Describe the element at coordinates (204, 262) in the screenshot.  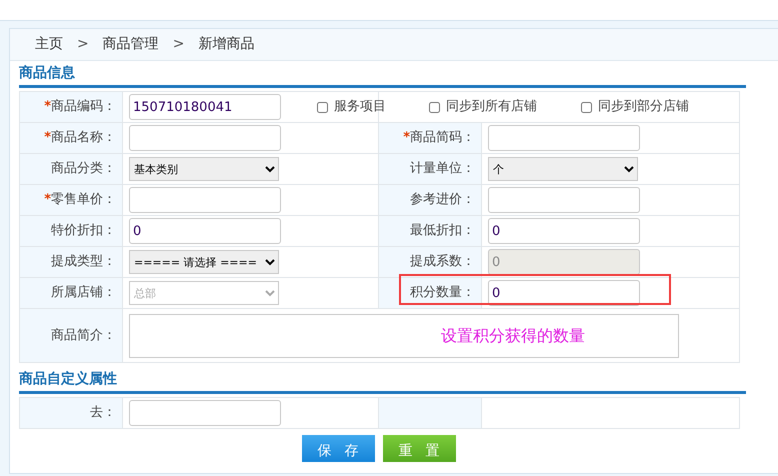
I see `select-field: ===== 请选择 ====` at that location.